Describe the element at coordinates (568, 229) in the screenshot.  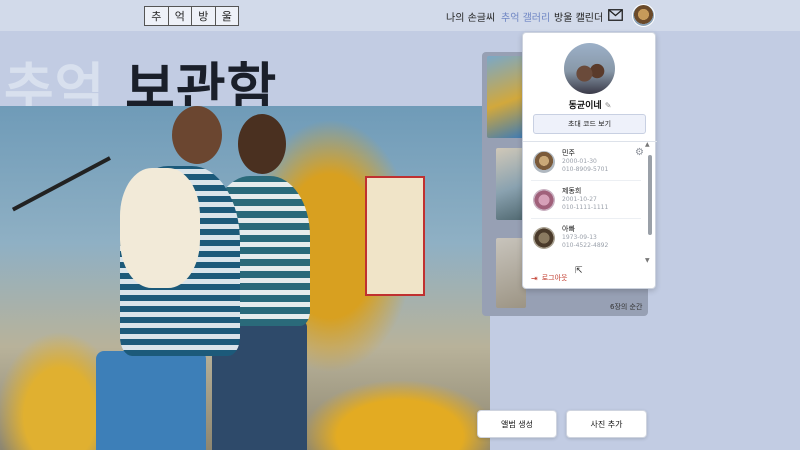
I see `member-name: 아빠` at that location.